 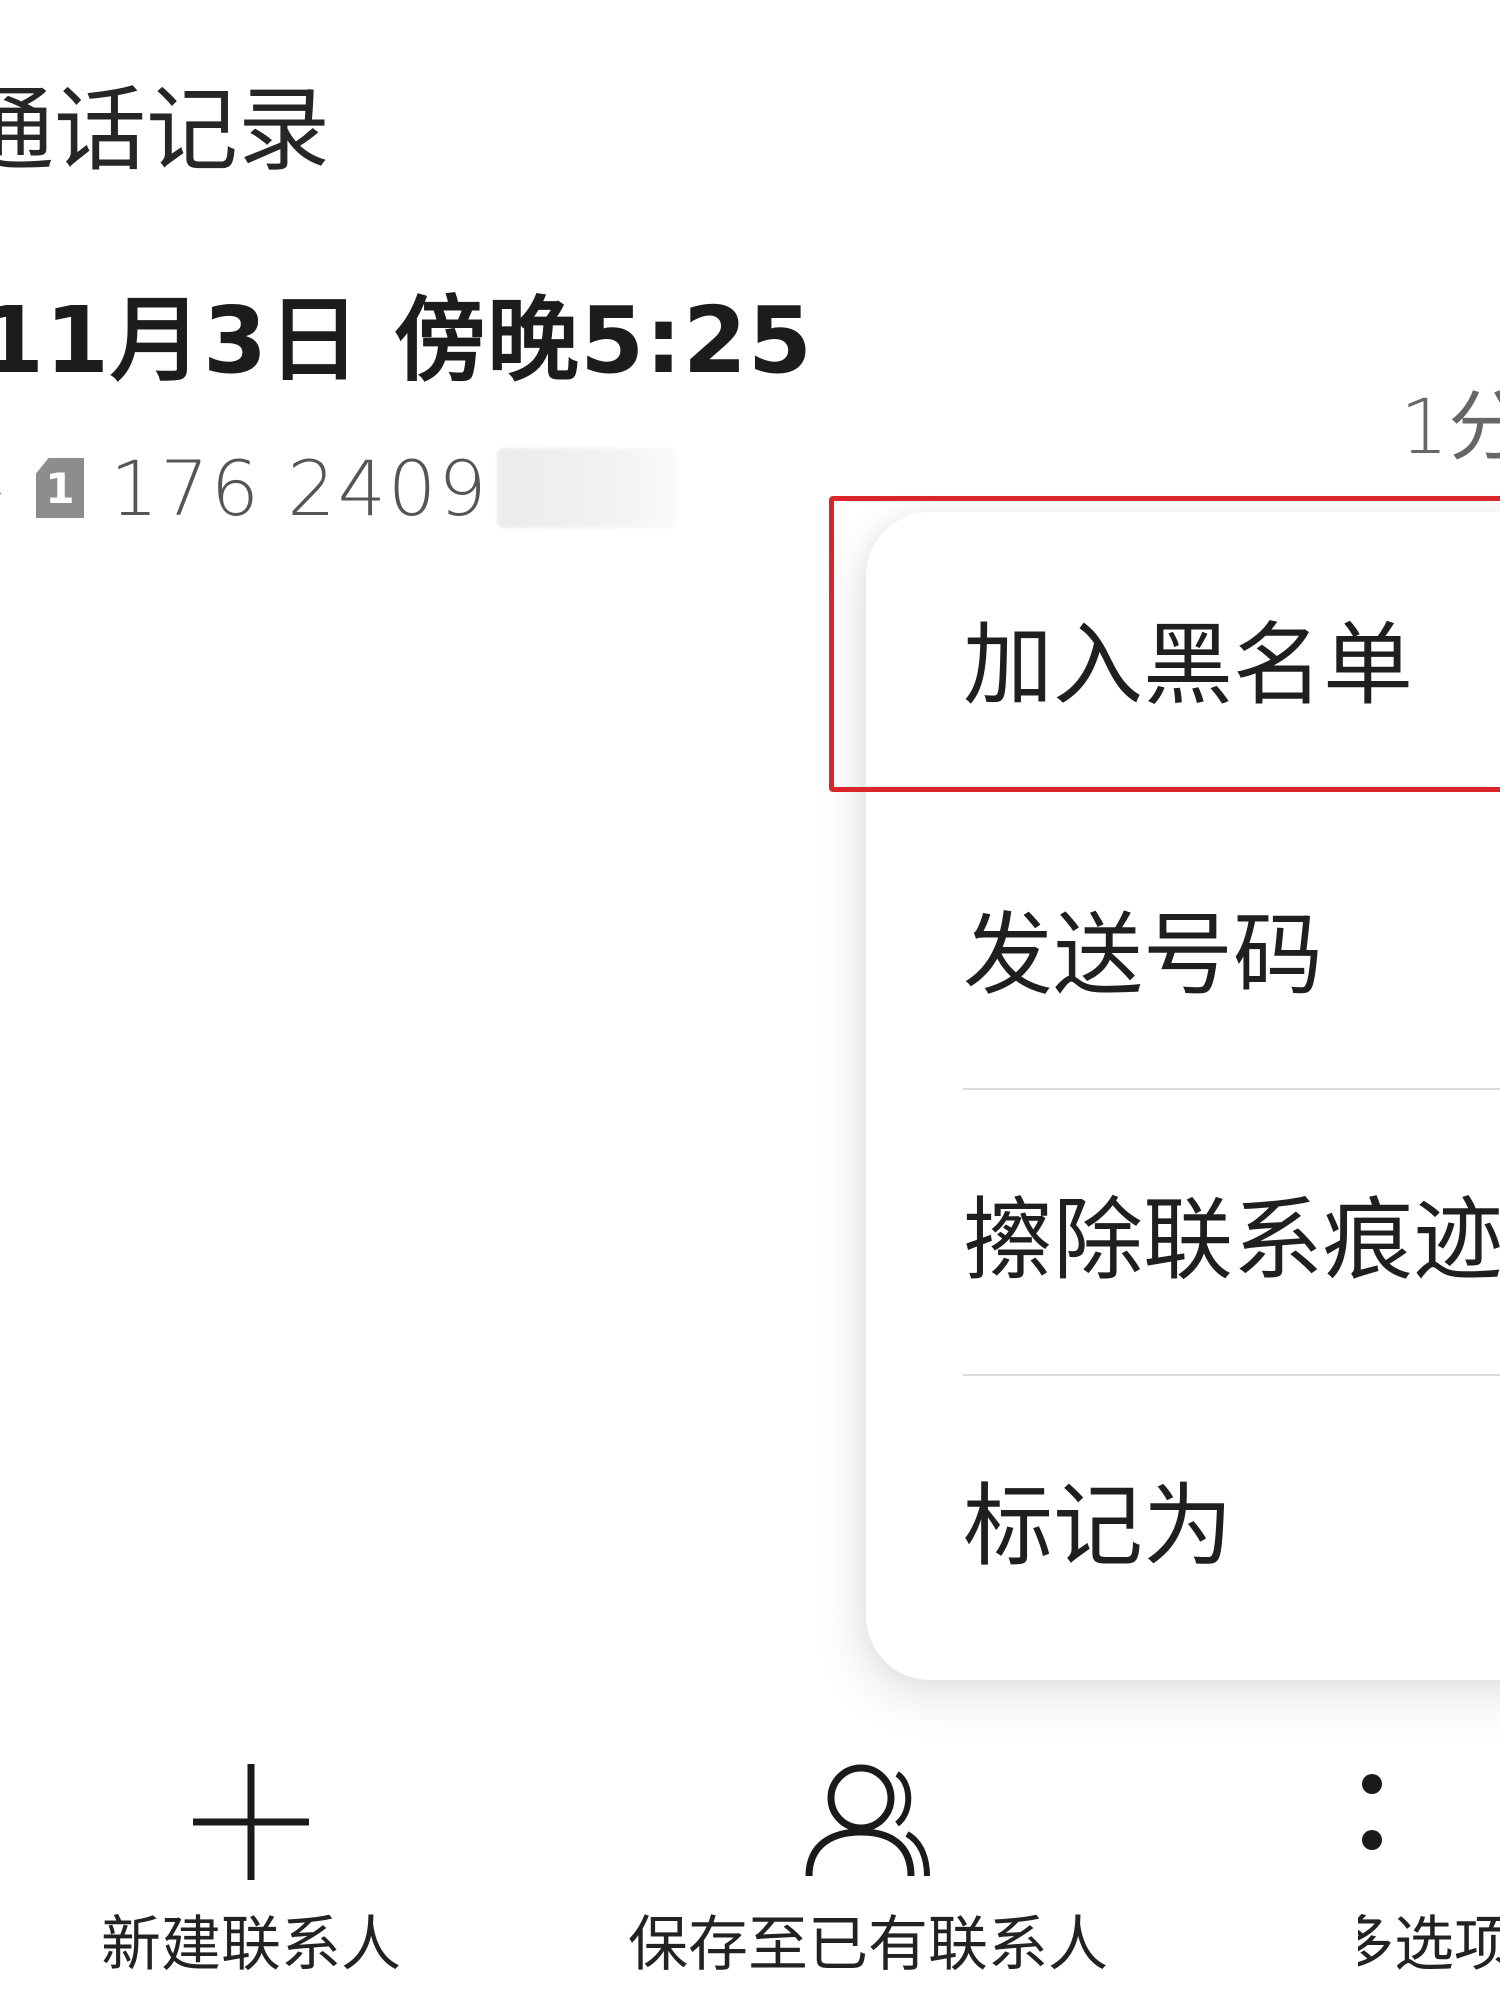 I want to click on menu-item-add-to-blacklist: 加入黑名单, so click(x=1183, y=657).